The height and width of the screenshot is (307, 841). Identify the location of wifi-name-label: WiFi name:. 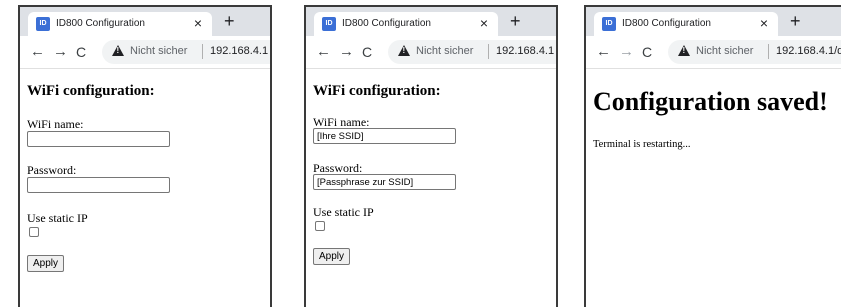
(55, 124).